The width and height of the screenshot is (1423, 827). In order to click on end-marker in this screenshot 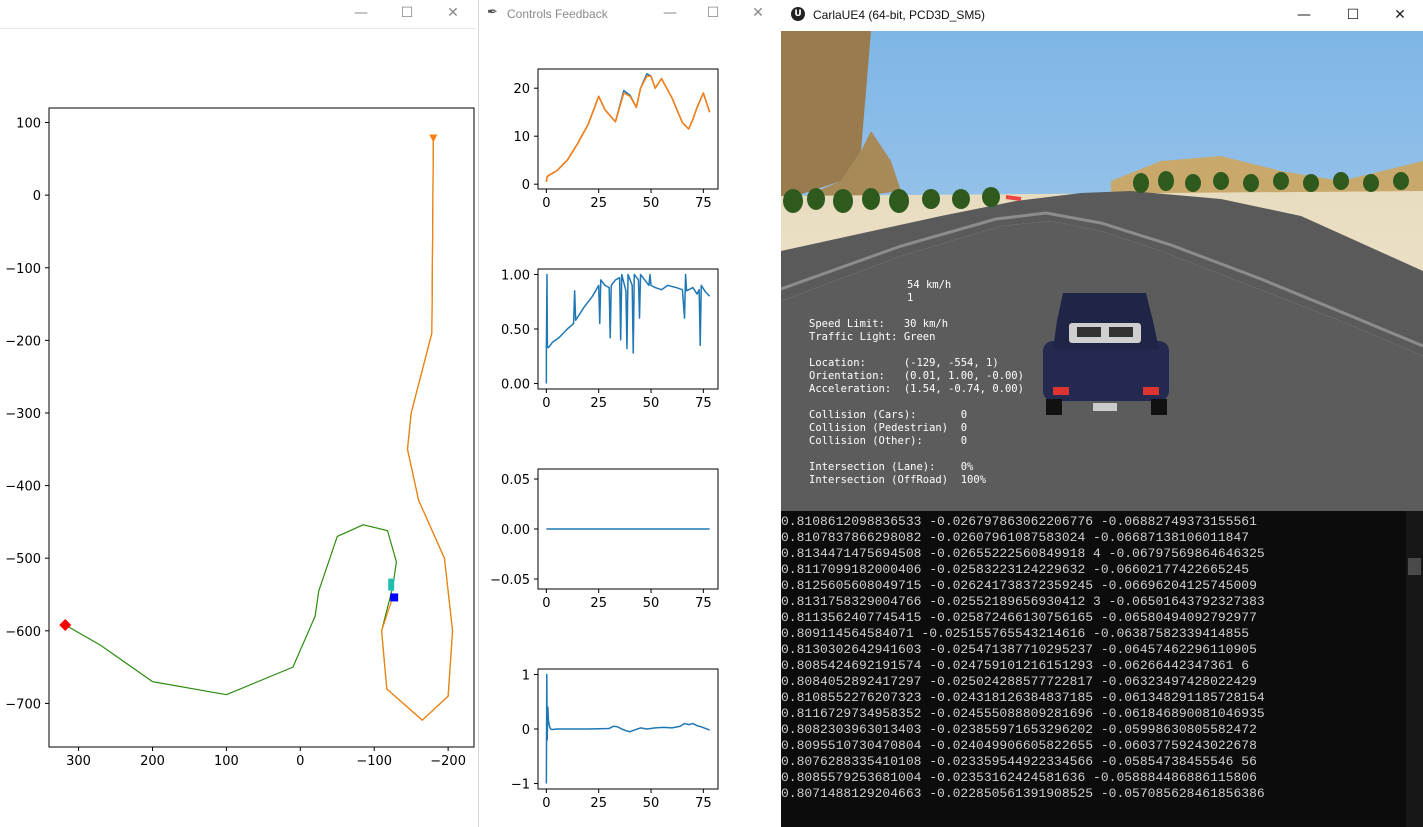, I will do `click(65, 625)`.